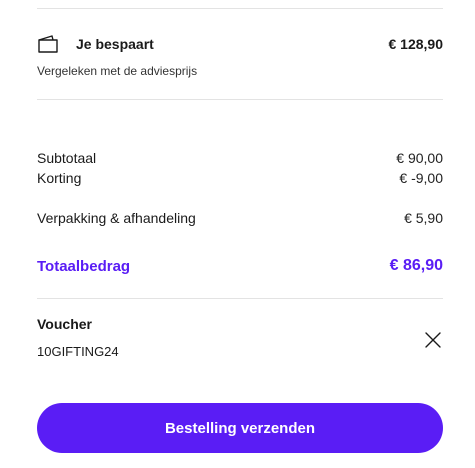  What do you see at coordinates (419, 158) in the screenshot?
I see `subtotal-value: € 90,00` at bounding box center [419, 158].